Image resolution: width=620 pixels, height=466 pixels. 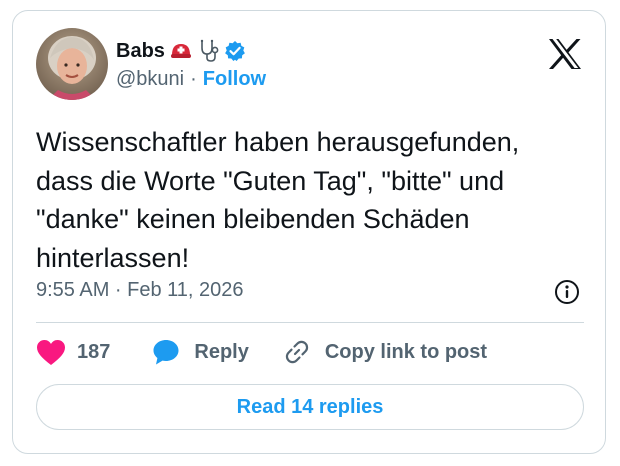 I want to click on author-name: Babs, so click(x=140, y=51).